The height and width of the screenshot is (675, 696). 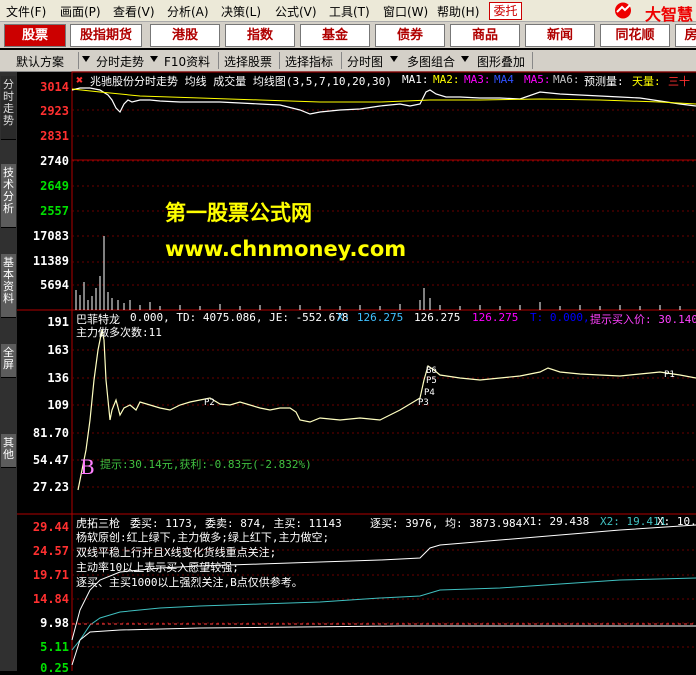 I want to click on signal-marker: B6, so click(x=431, y=371).